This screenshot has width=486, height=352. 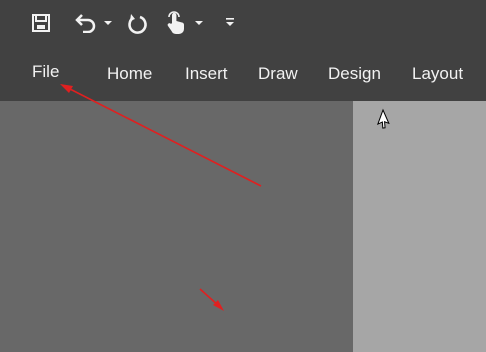 I want to click on redo-button, so click(x=138, y=24).